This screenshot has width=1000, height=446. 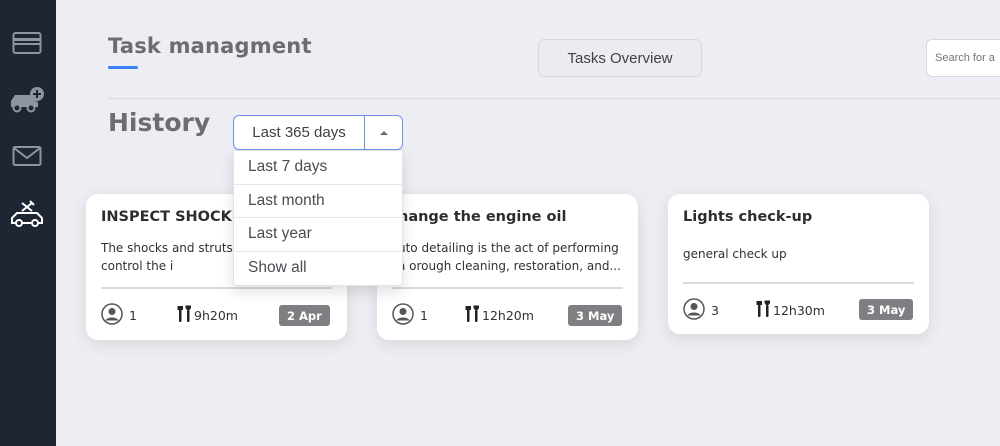 I want to click on task-time: 12h30m, so click(x=790, y=310).